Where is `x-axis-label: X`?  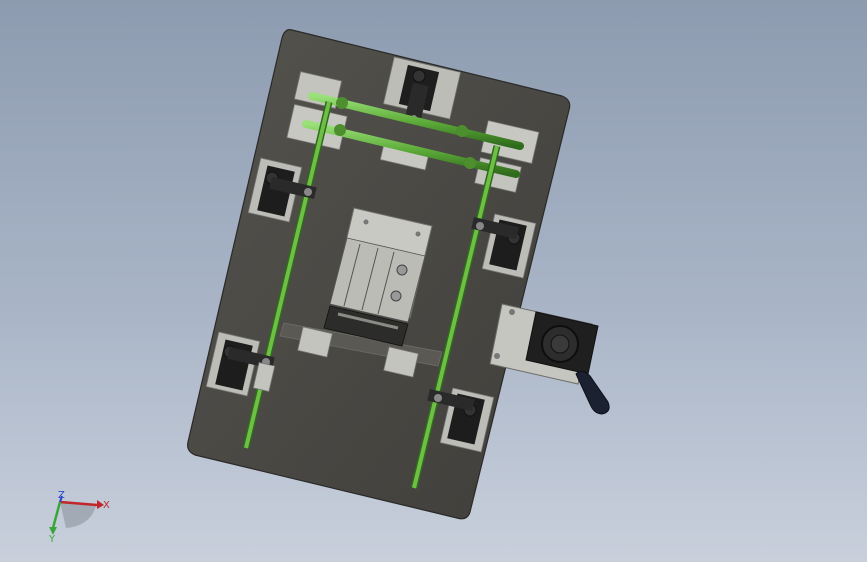 x-axis-label: X is located at coordinates (106, 505).